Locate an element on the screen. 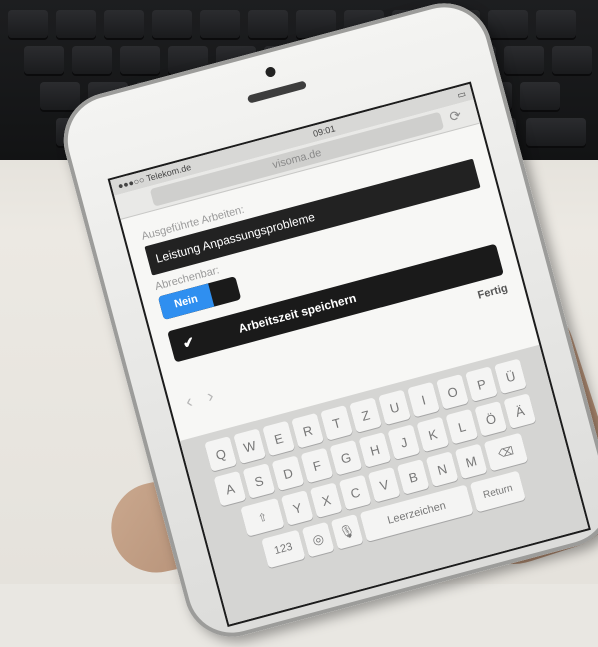  front-camera is located at coordinates (270, 72).